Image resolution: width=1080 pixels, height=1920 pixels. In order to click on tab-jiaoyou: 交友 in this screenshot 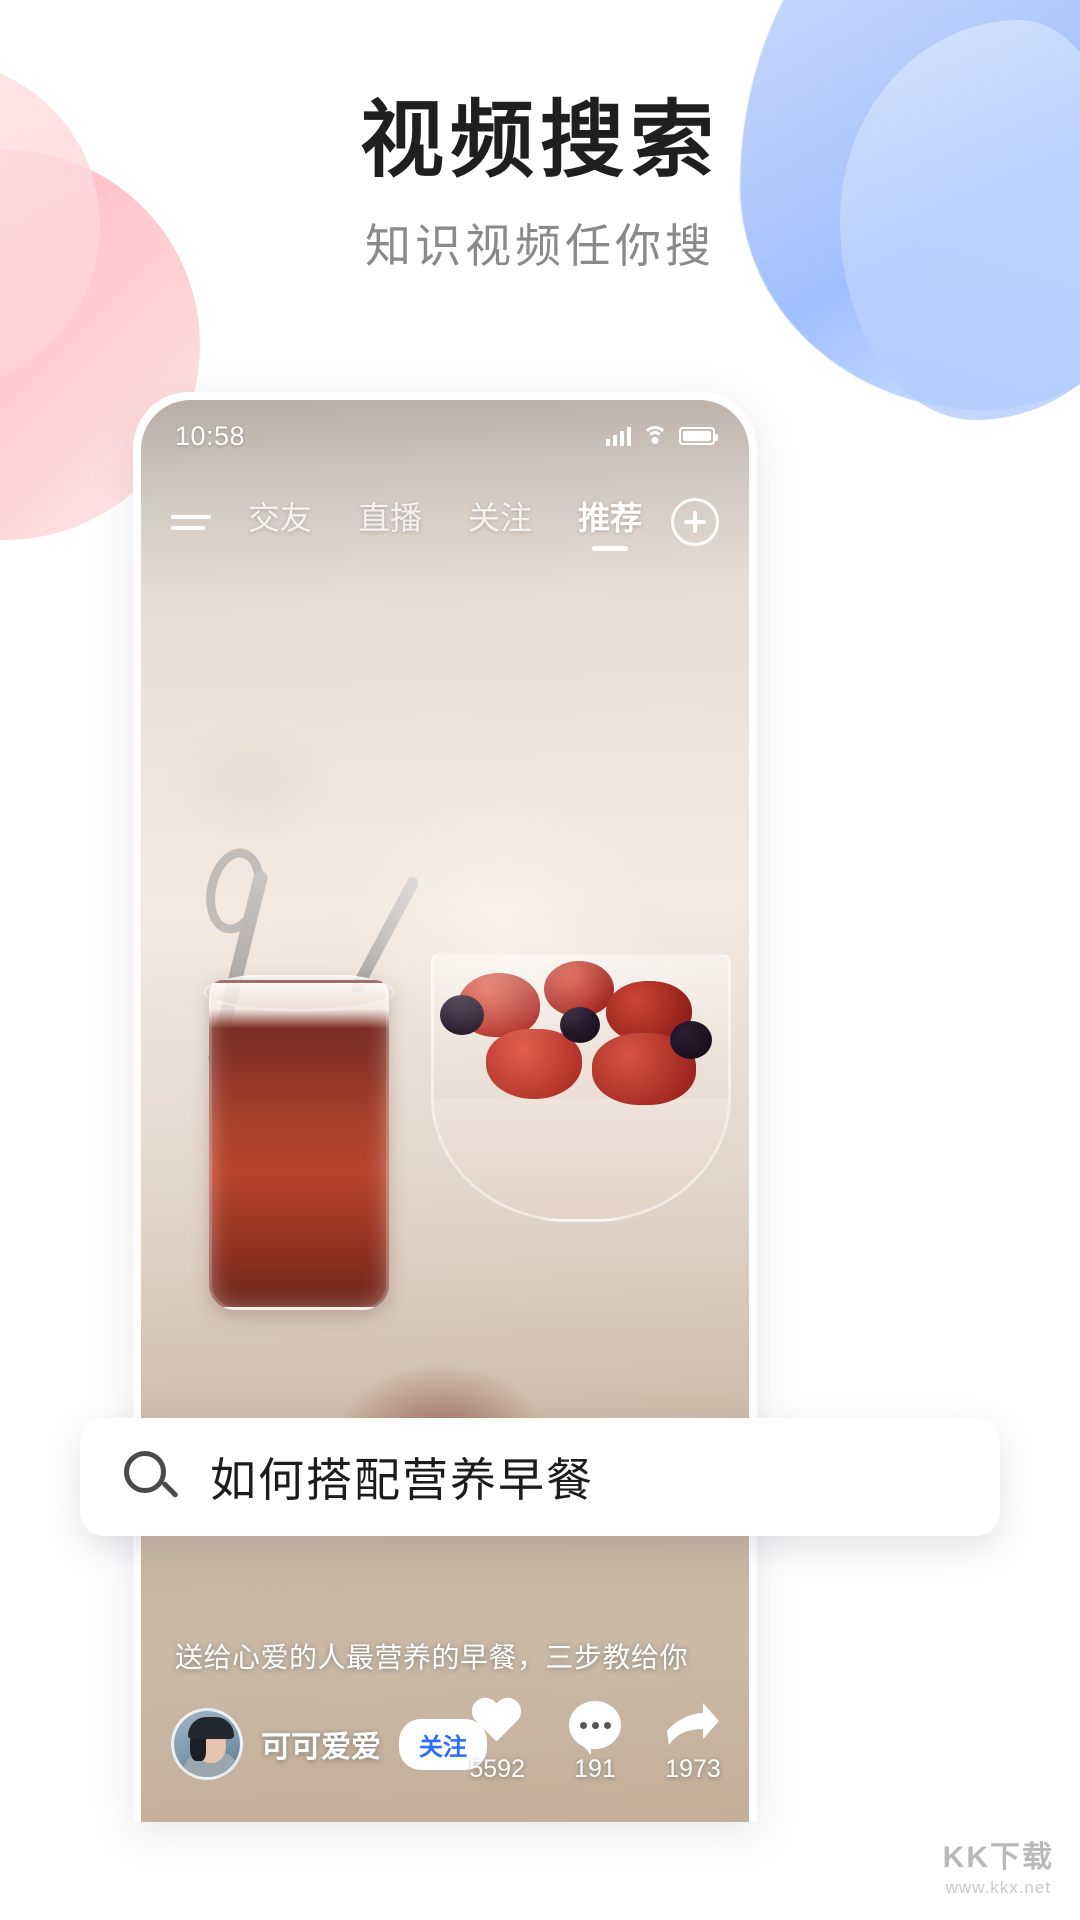, I will do `click(280, 522)`.